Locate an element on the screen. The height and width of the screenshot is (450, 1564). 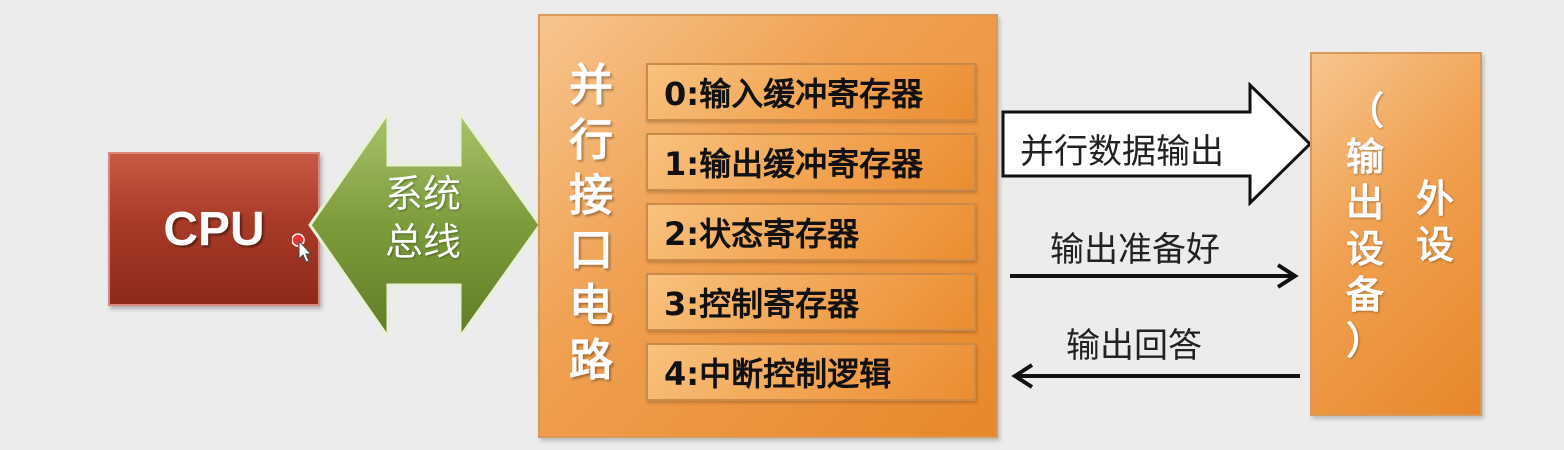
peripheral-subtitle: （ 输 出 设 备 ） is located at coordinates (1365, 226).